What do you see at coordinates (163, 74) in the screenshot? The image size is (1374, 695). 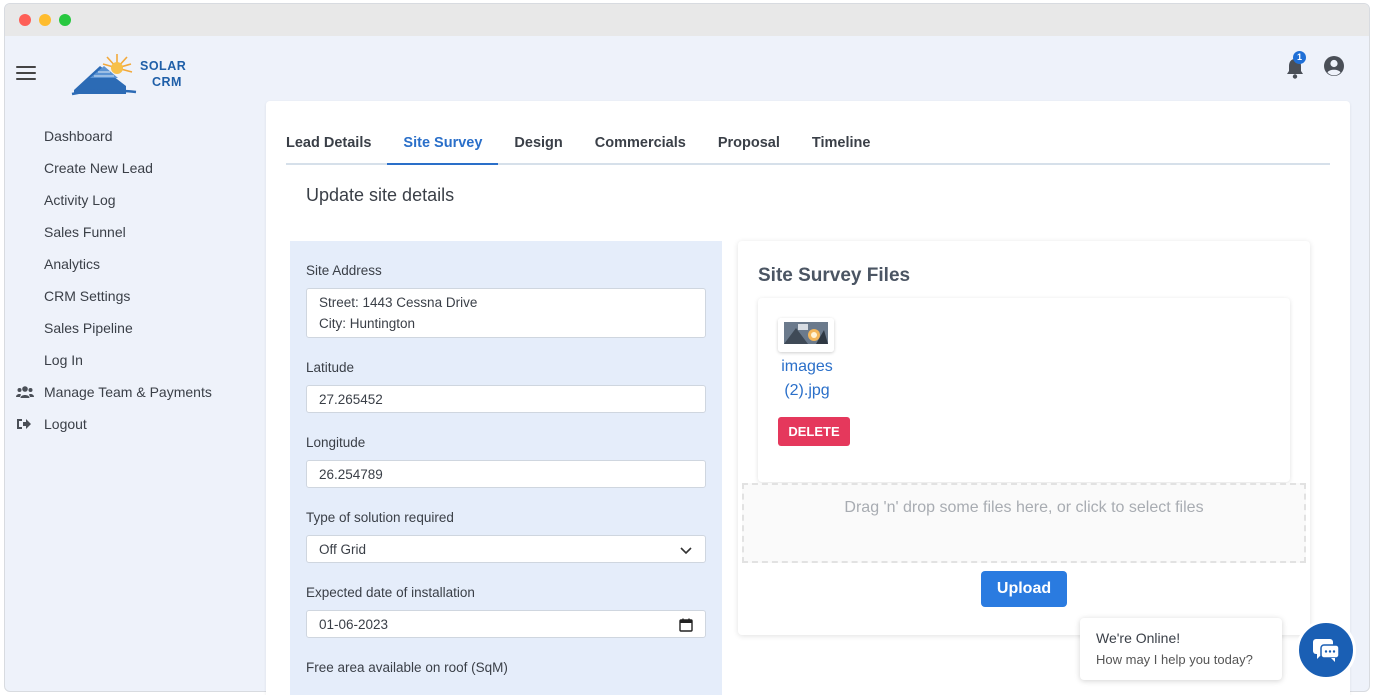 I see `logo-text: SOLAR CRM` at bounding box center [163, 74].